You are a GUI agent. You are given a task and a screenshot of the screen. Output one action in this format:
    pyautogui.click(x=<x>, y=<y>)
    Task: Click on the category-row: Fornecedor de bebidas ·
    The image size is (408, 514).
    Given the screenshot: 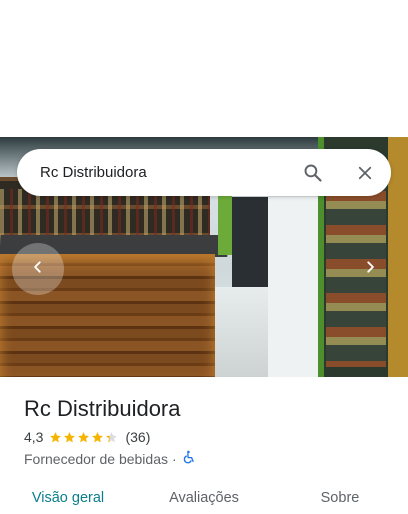 What is the action you would take?
    pyautogui.click(x=110, y=458)
    